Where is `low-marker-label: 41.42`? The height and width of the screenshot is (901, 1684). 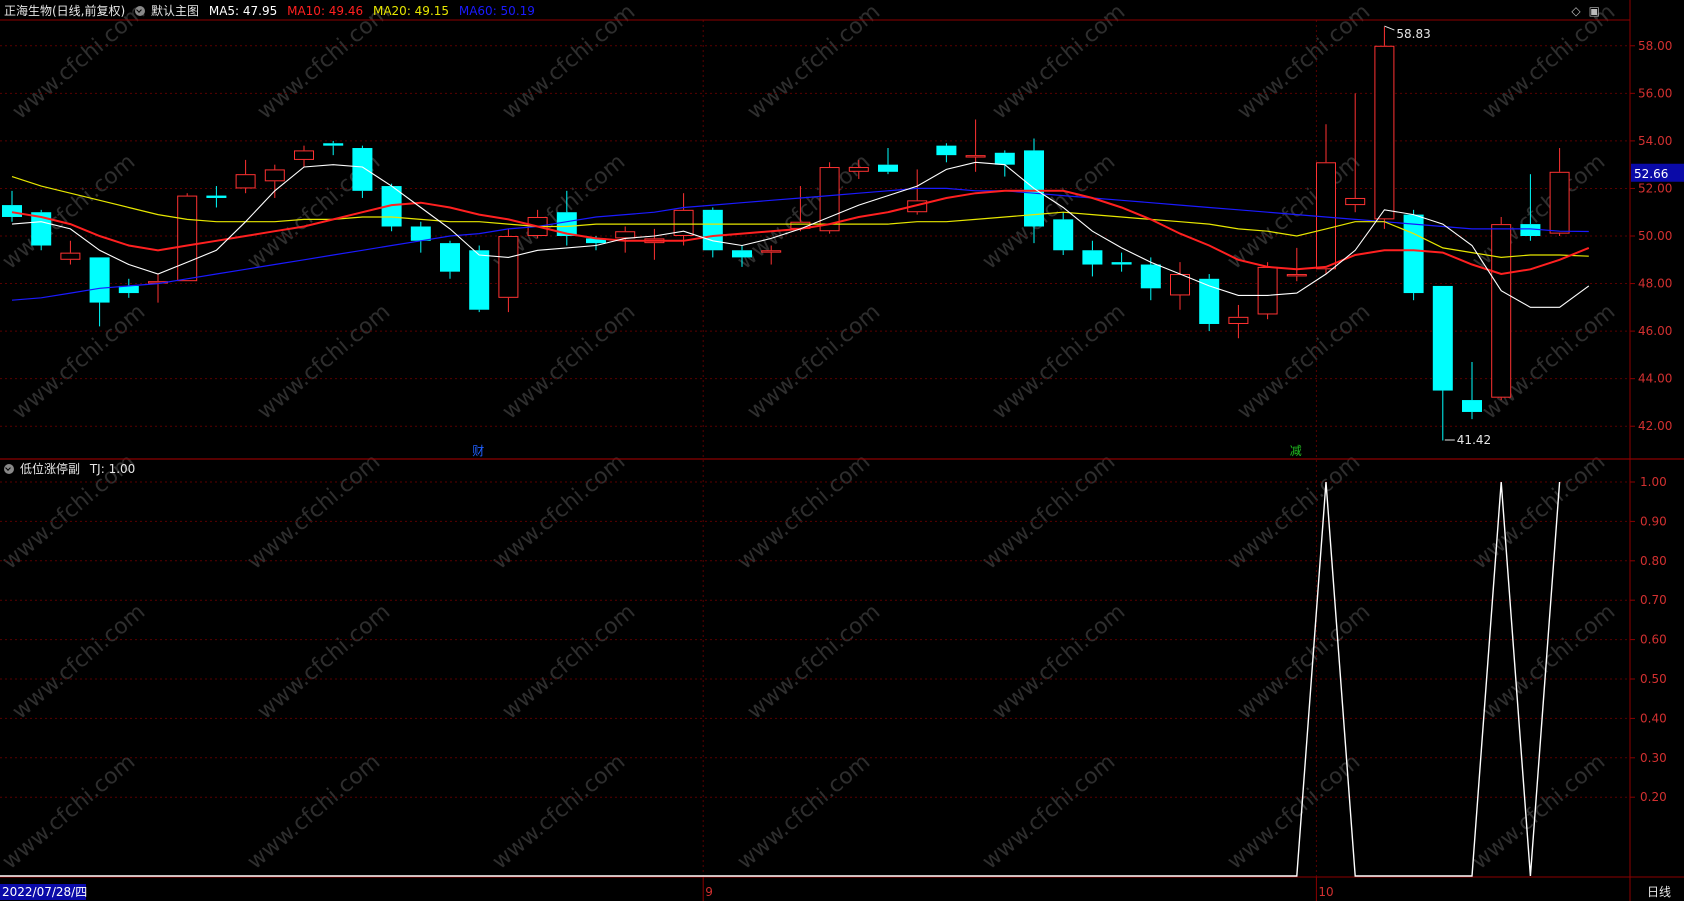 low-marker-label: 41.42 is located at coordinates (1474, 440).